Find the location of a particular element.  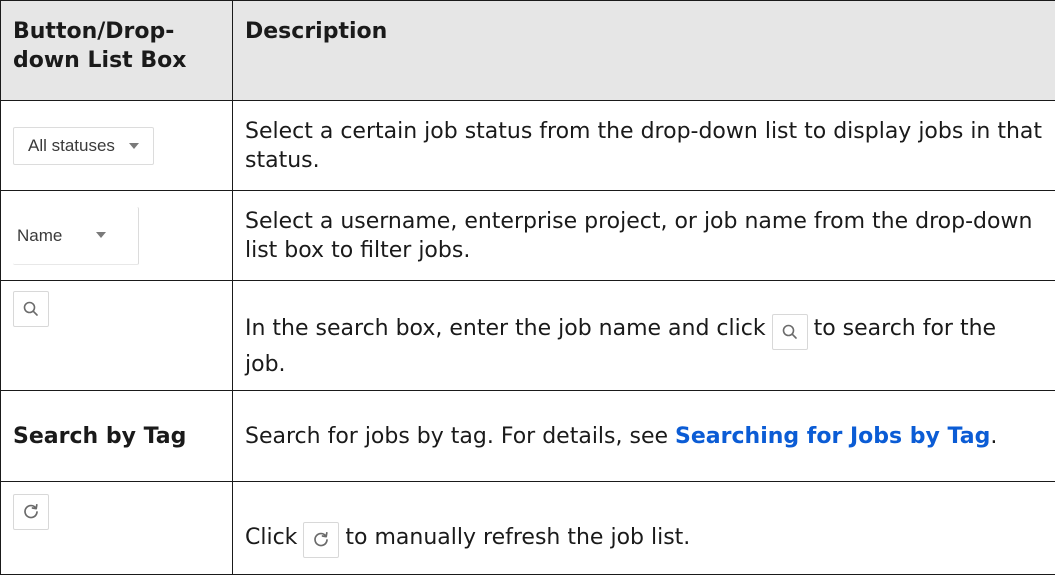

dropdown-value: All statuses is located at coordinates (71, 145).